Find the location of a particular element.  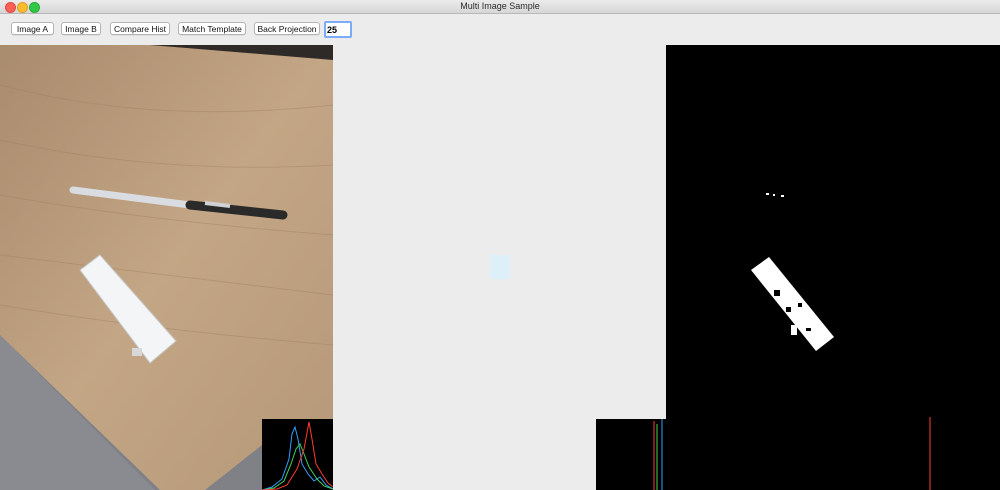

threshold-input is located at coordinates (338, 29).